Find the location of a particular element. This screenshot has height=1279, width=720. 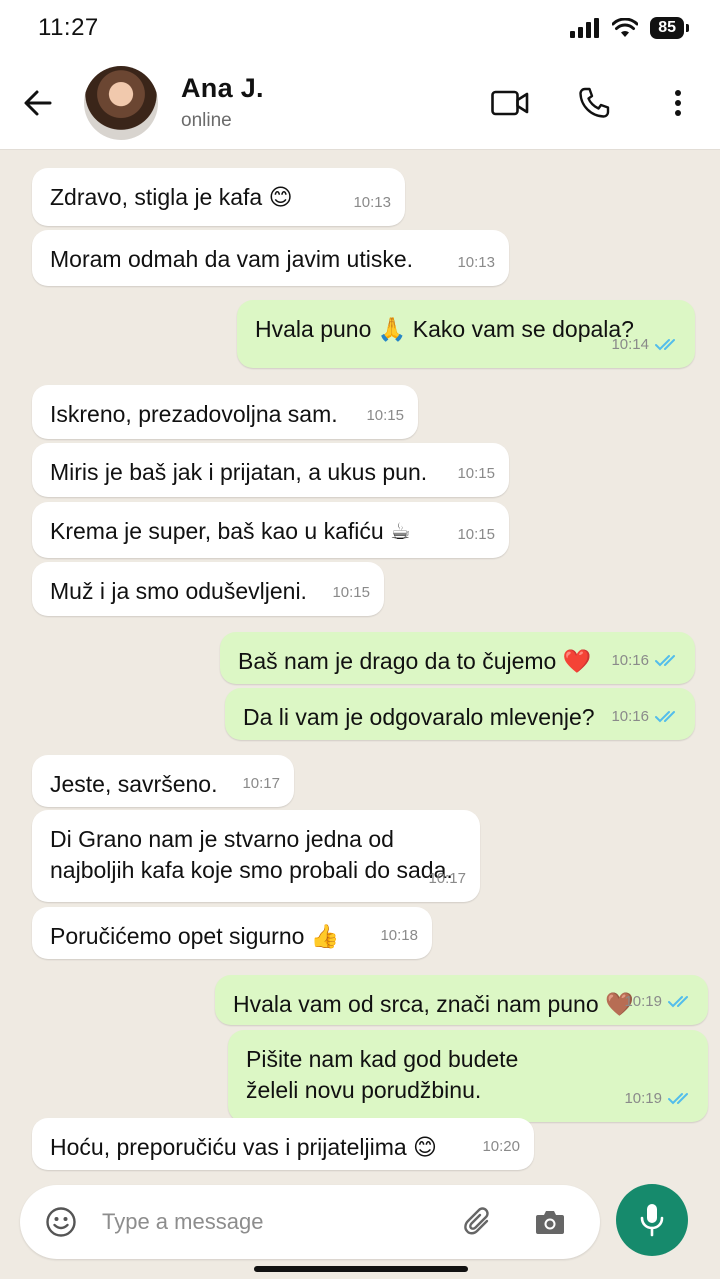

message-outgoing: Baš nam je drago da to čujemo ❤️ 10:16 is located at coordinates (457, 658).